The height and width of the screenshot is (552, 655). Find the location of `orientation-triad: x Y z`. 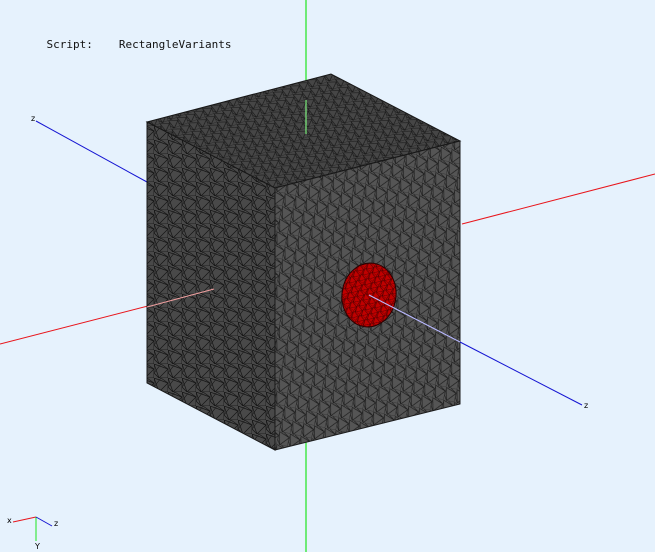

orientation-triad: x Y z is located at coordinates (32, 533).